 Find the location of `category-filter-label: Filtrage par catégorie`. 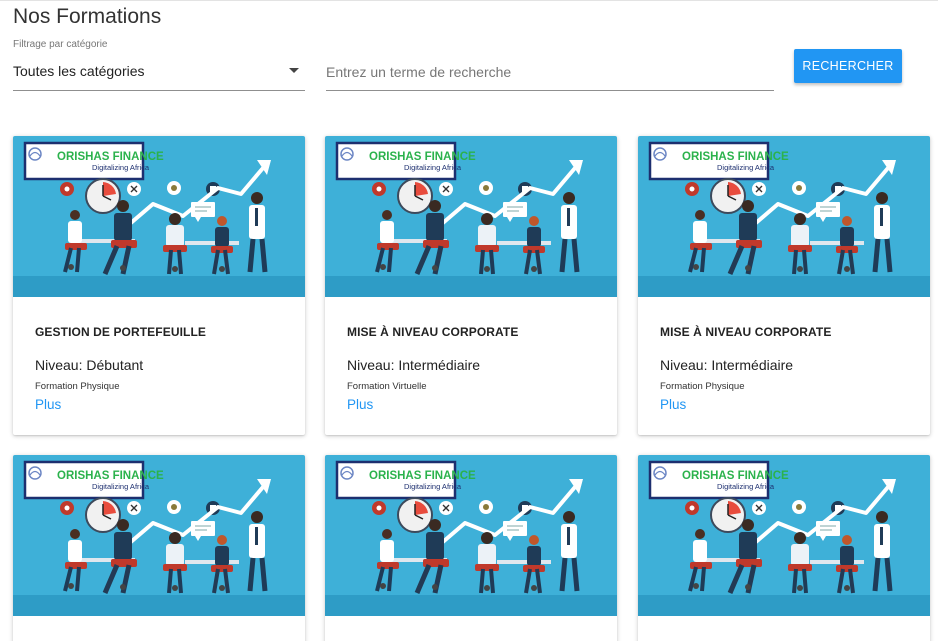

category-filter-label: Filtrage par catégorie is located at coordinates (60, 44).